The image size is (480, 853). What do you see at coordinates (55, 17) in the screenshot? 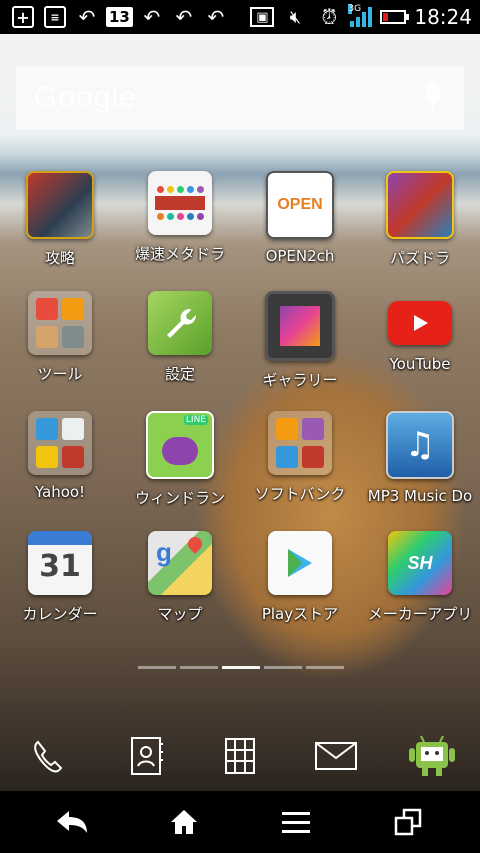
I see `list-icon: ≡` at bounding box center [55, 17].